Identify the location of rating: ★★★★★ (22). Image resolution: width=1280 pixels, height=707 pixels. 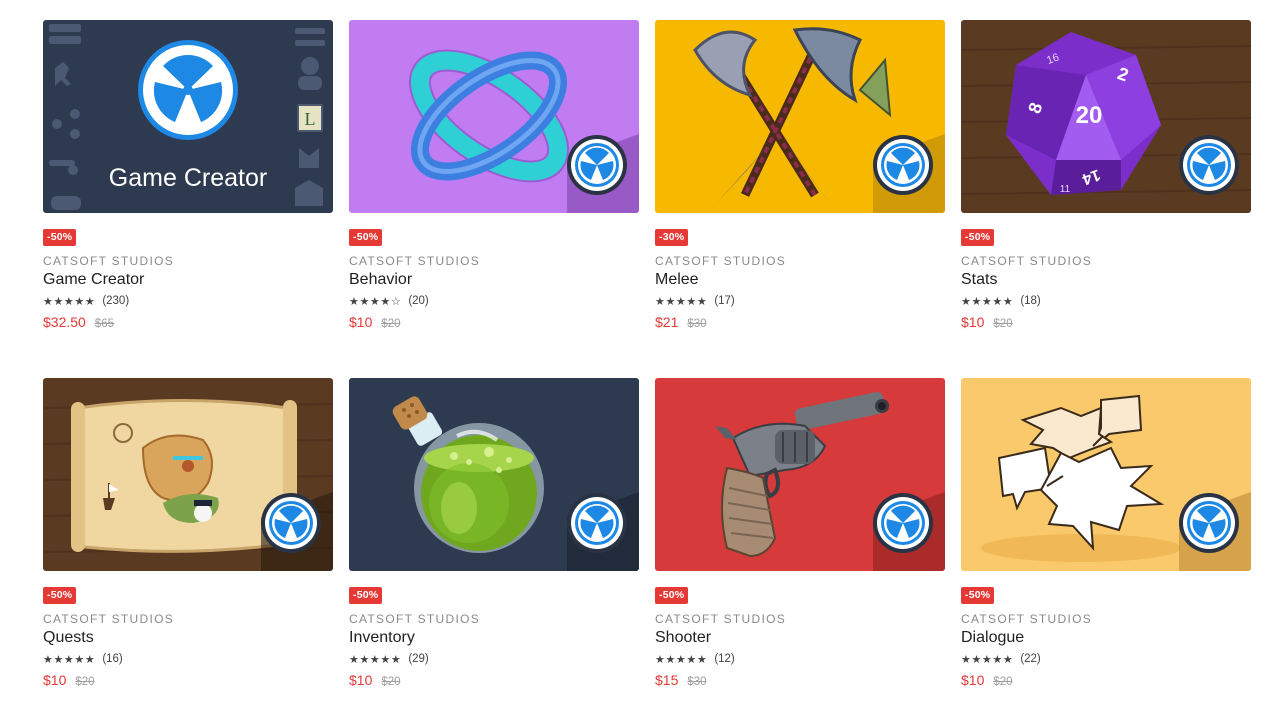
(1001, 659).